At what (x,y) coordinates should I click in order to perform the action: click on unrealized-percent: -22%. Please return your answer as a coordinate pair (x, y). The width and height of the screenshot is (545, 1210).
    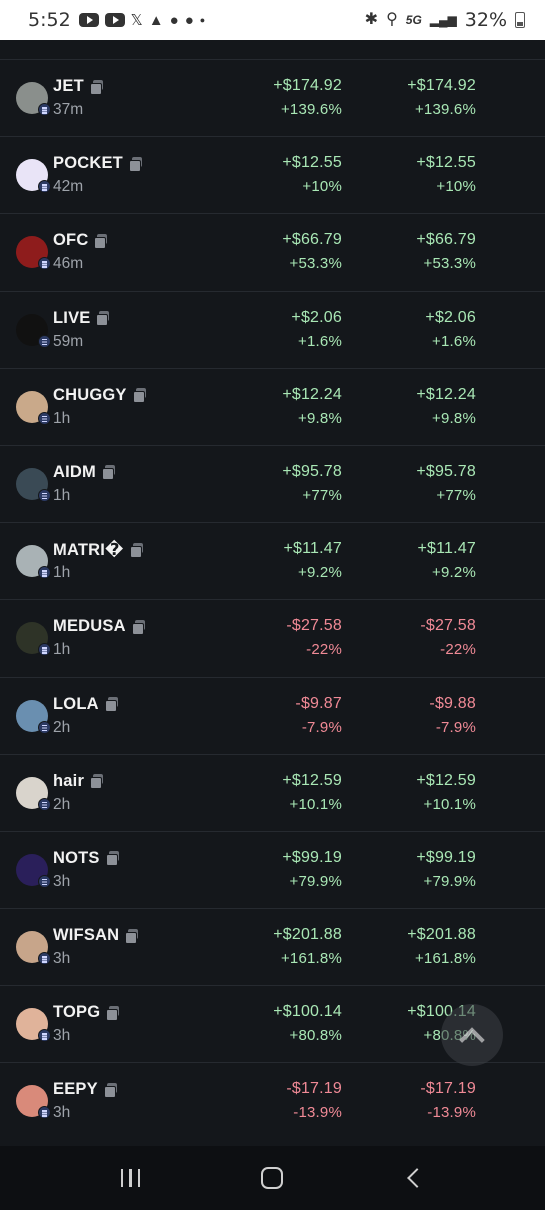
    Looking at the image, I should click on (458, 650).